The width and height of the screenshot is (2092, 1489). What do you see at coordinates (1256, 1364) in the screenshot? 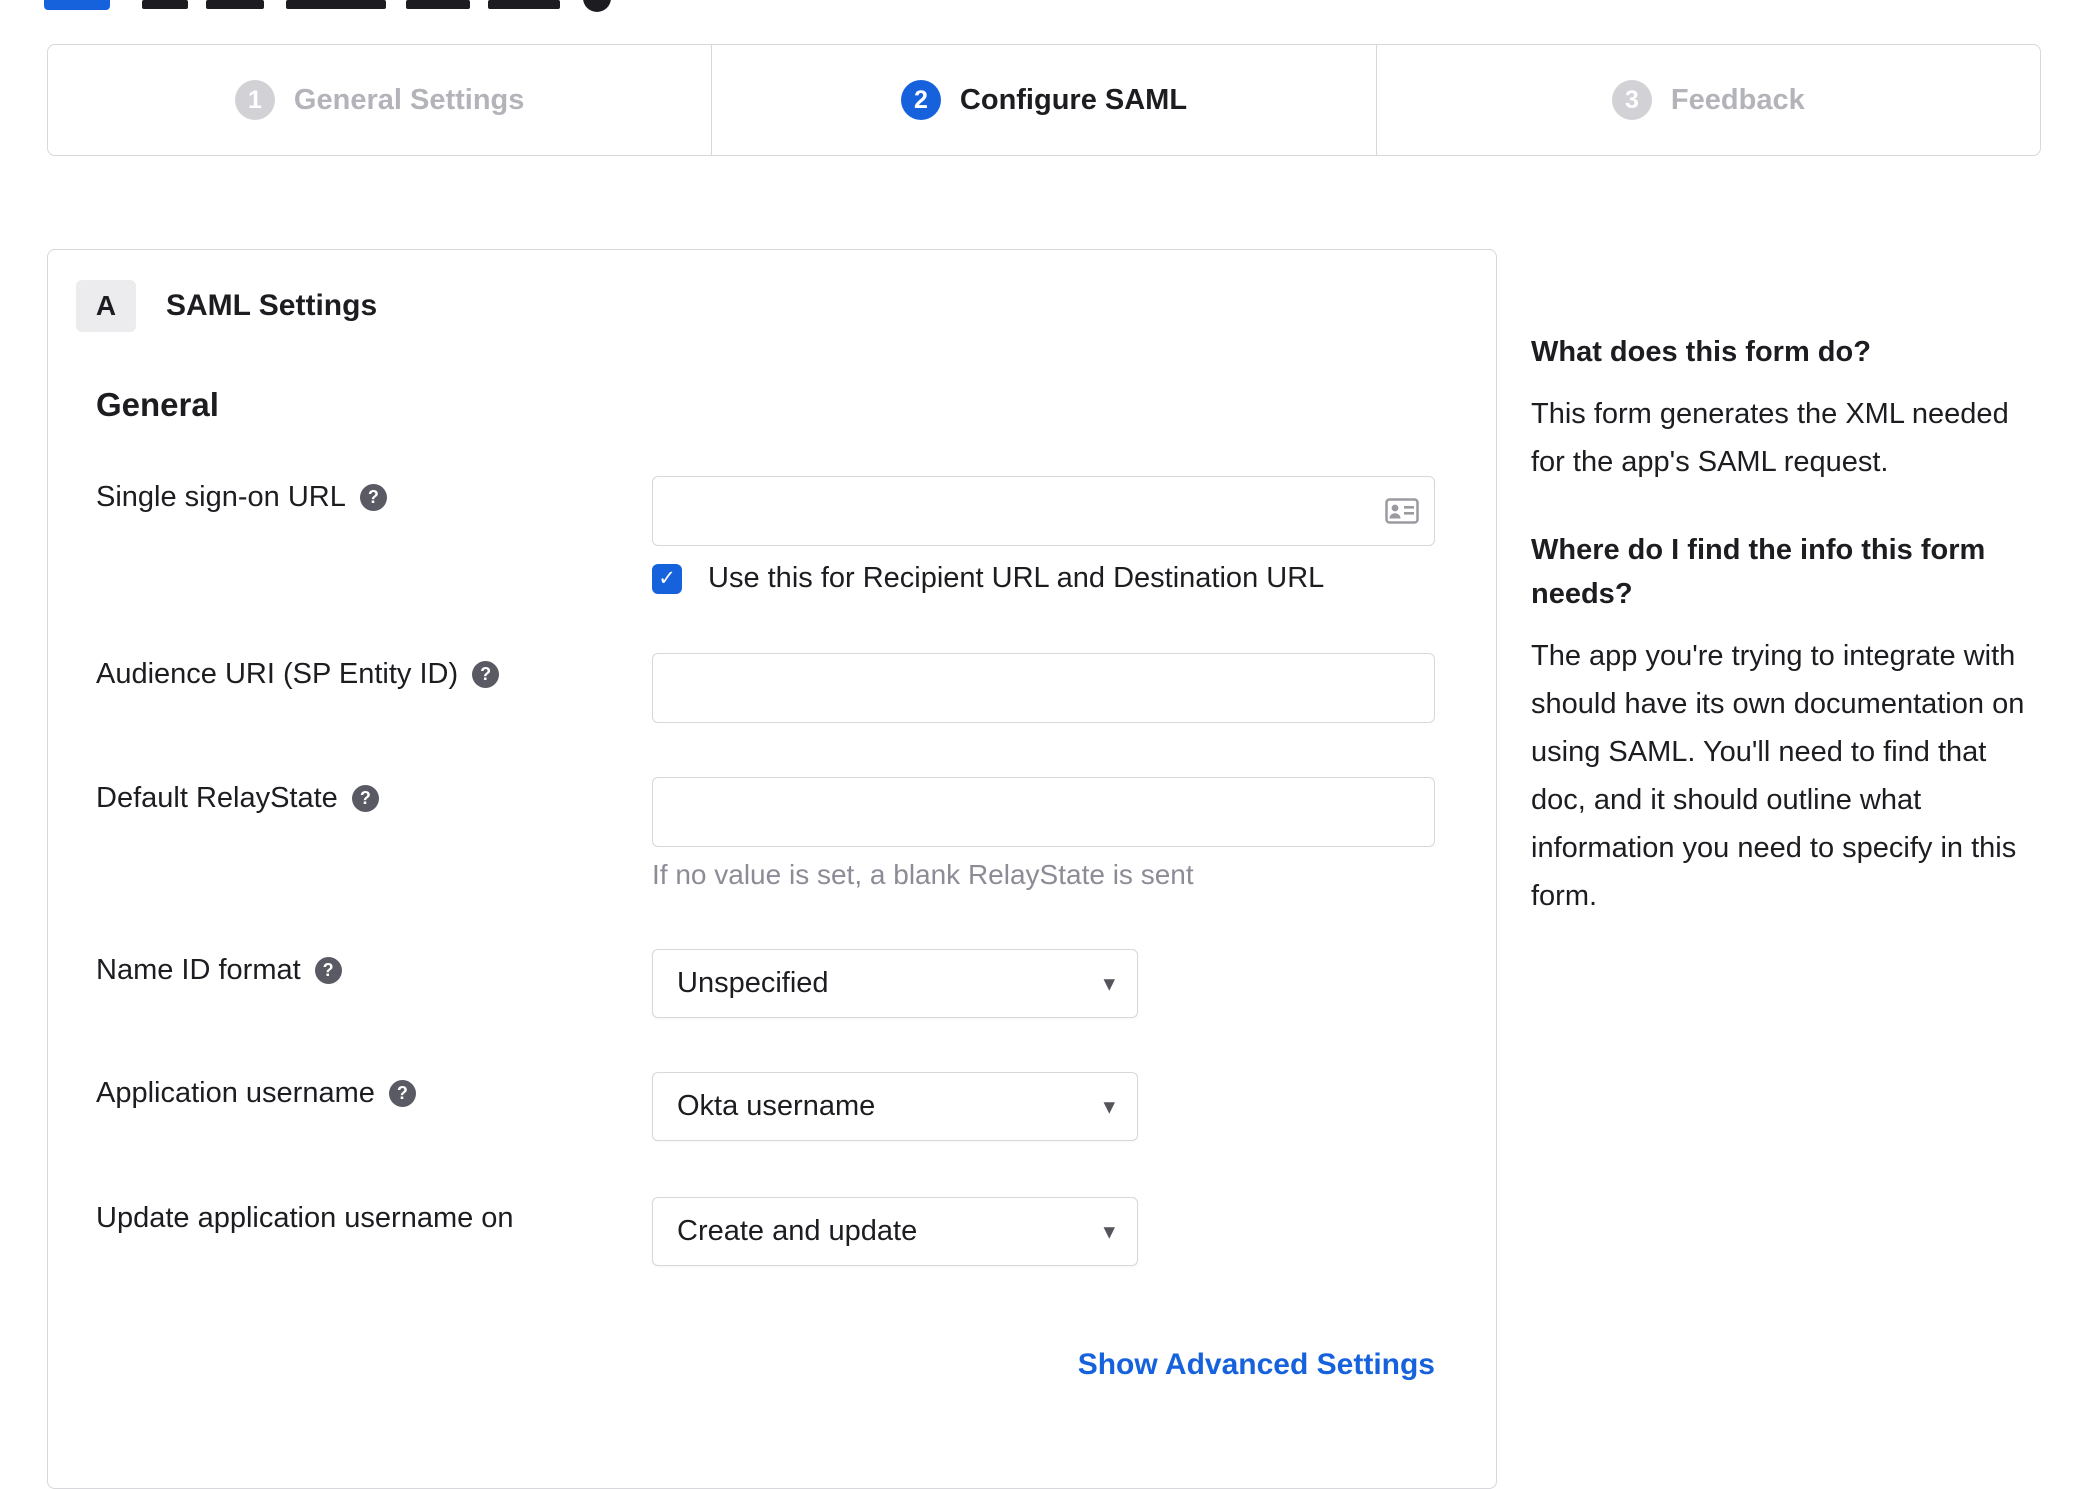
I see `show-advanced-settings-link: Show Advanced Settings` at bounding box center [1256, 1364].